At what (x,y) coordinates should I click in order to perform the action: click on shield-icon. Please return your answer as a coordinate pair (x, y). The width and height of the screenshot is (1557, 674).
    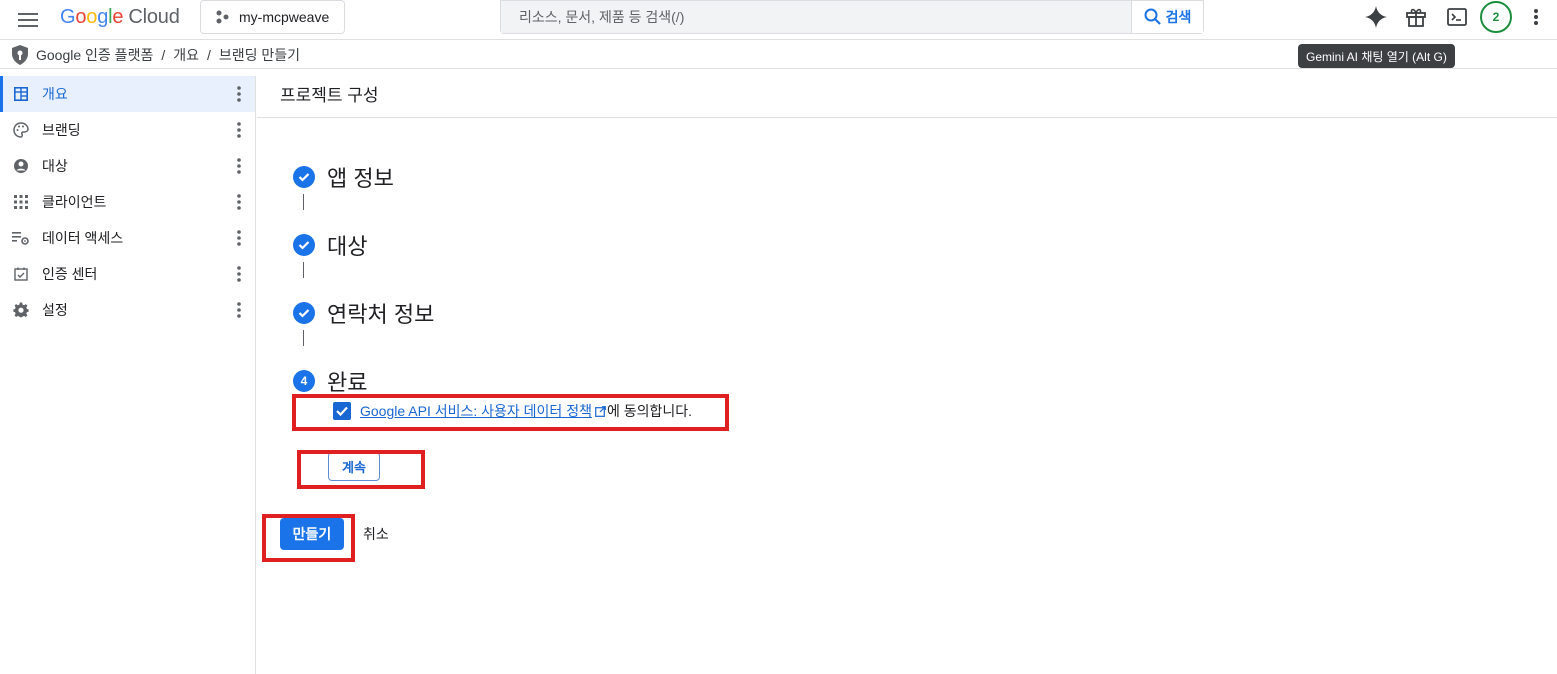
    Looking at the image, I should click on (20, 54).